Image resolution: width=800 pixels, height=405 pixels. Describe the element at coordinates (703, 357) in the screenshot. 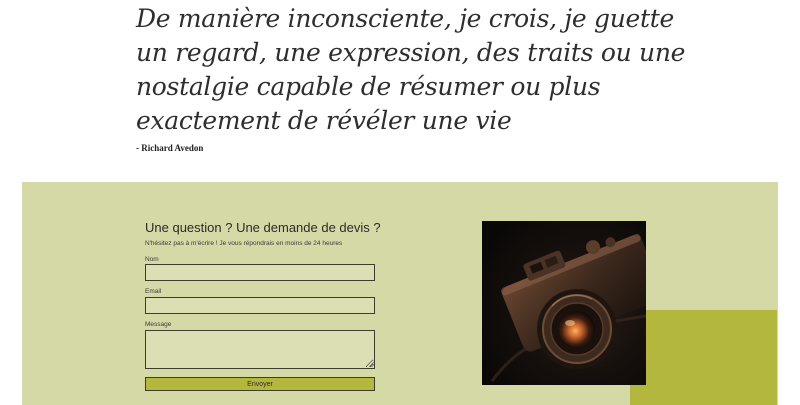

I see `accent-block` at that location.